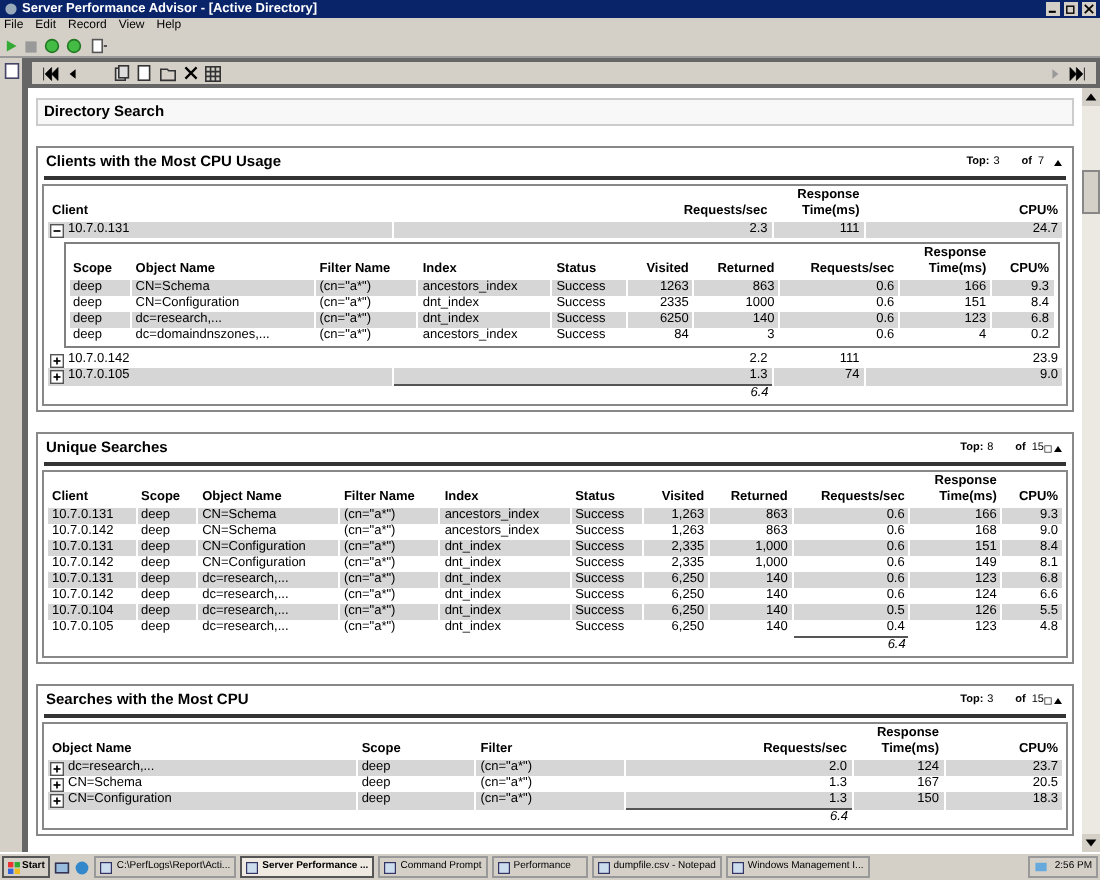 The width and height of the screenshot is (1100, 880). Describe the element at coordinates (168, 73) in the screenshot. I see `folder-icon` at that location.